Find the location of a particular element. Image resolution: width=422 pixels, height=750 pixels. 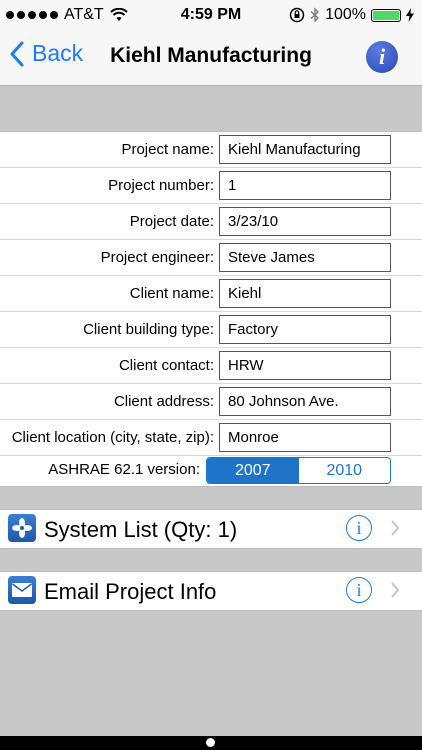

fan-icon is located at coordinates (22, 528).